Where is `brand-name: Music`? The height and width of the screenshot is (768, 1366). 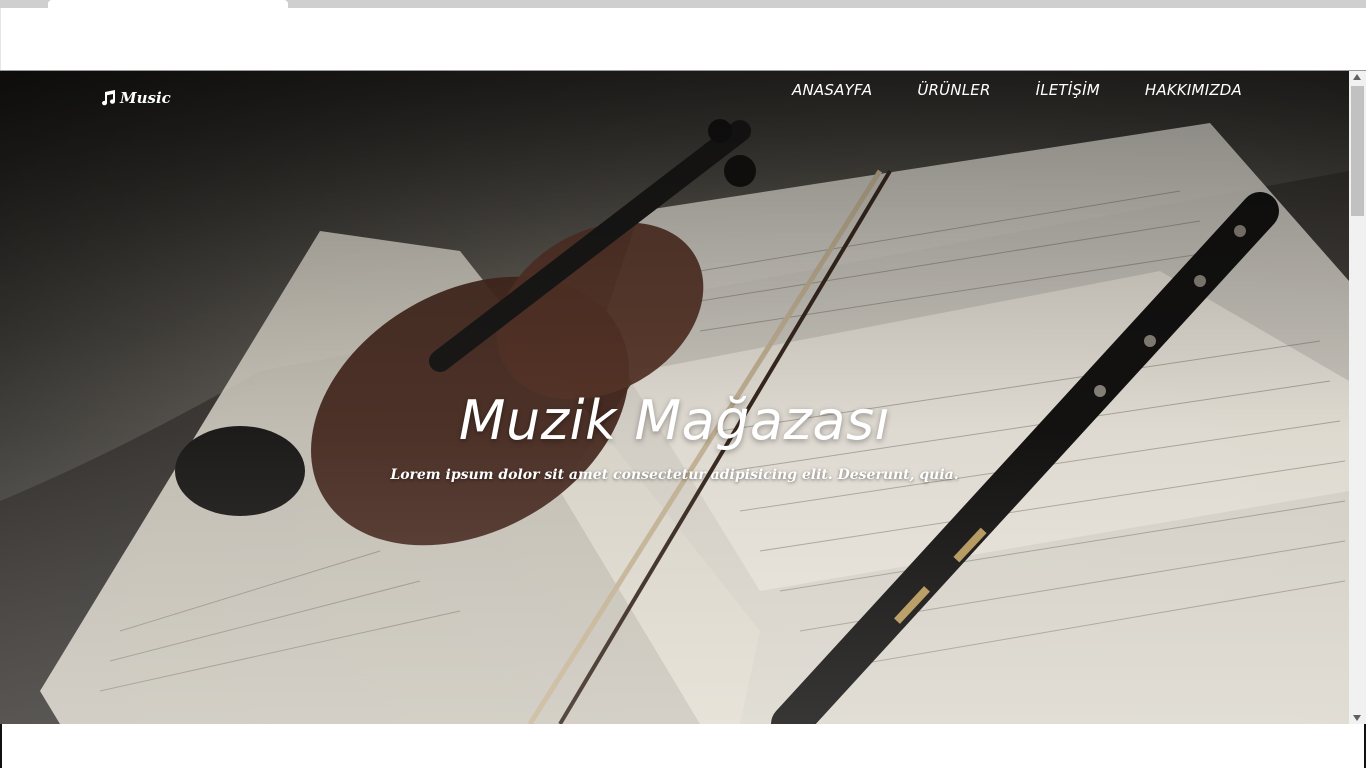 brand-name: Music is located at coordinates (145, 98).